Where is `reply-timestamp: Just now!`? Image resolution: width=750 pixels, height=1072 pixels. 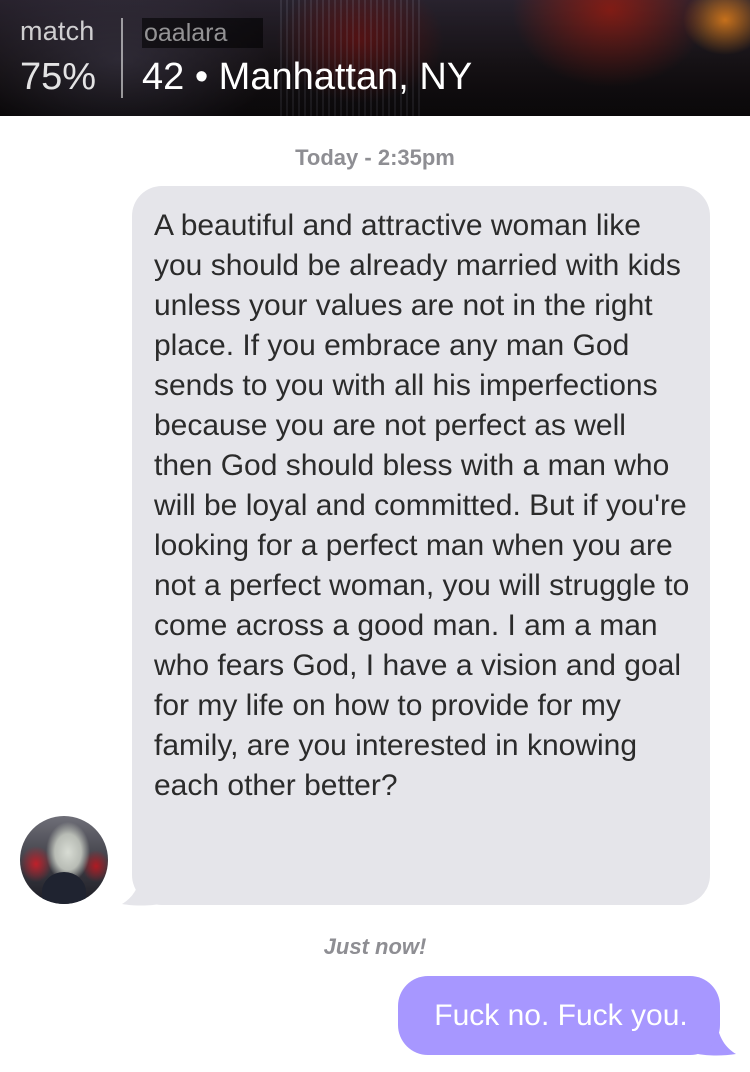 reply-timestamp: Just now! is located at coordinates (375, 946).